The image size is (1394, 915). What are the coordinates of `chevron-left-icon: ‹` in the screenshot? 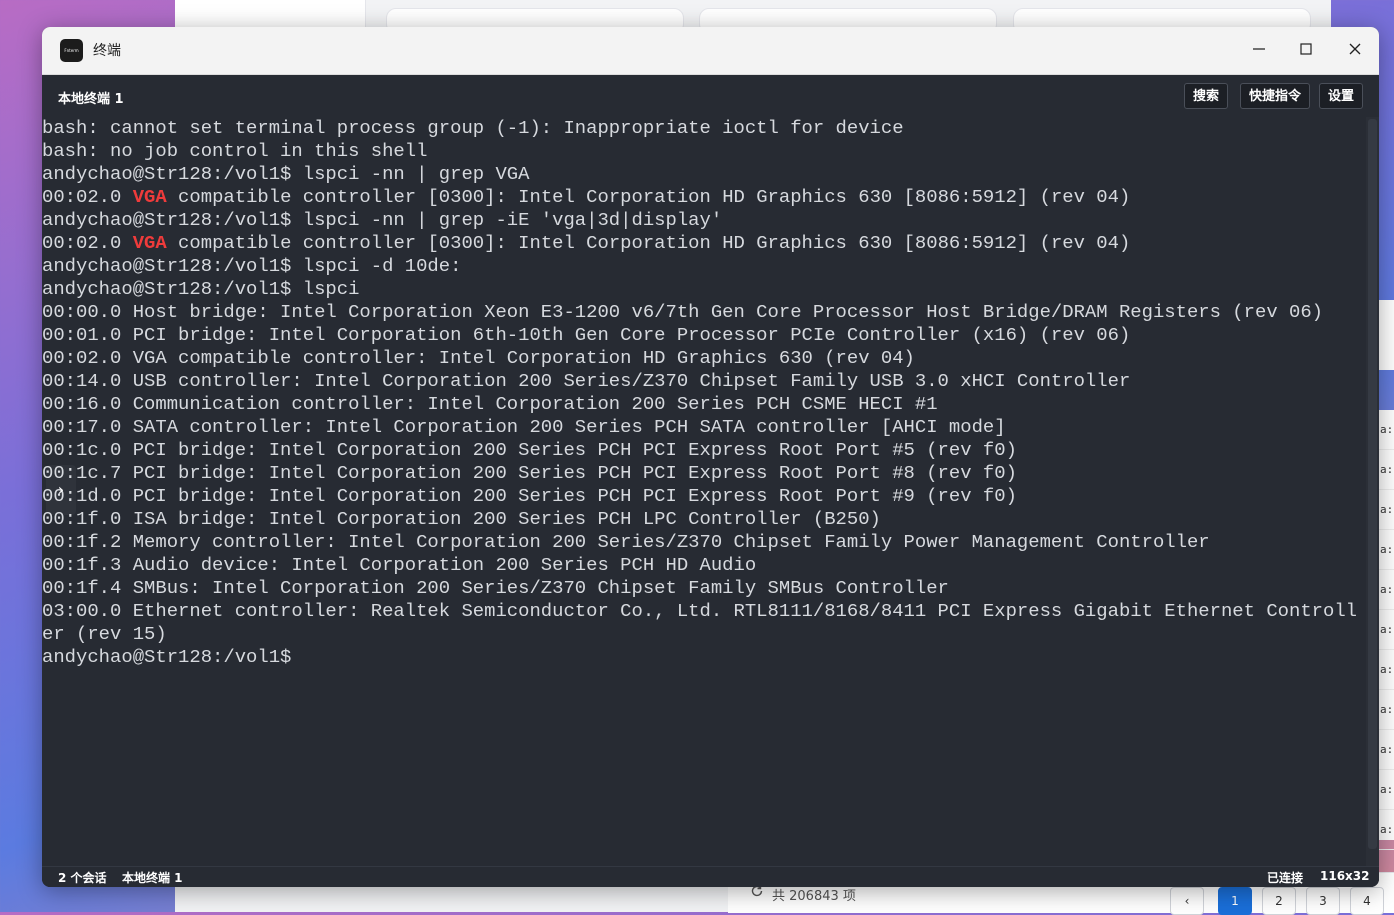 It's located at (1187, 901).